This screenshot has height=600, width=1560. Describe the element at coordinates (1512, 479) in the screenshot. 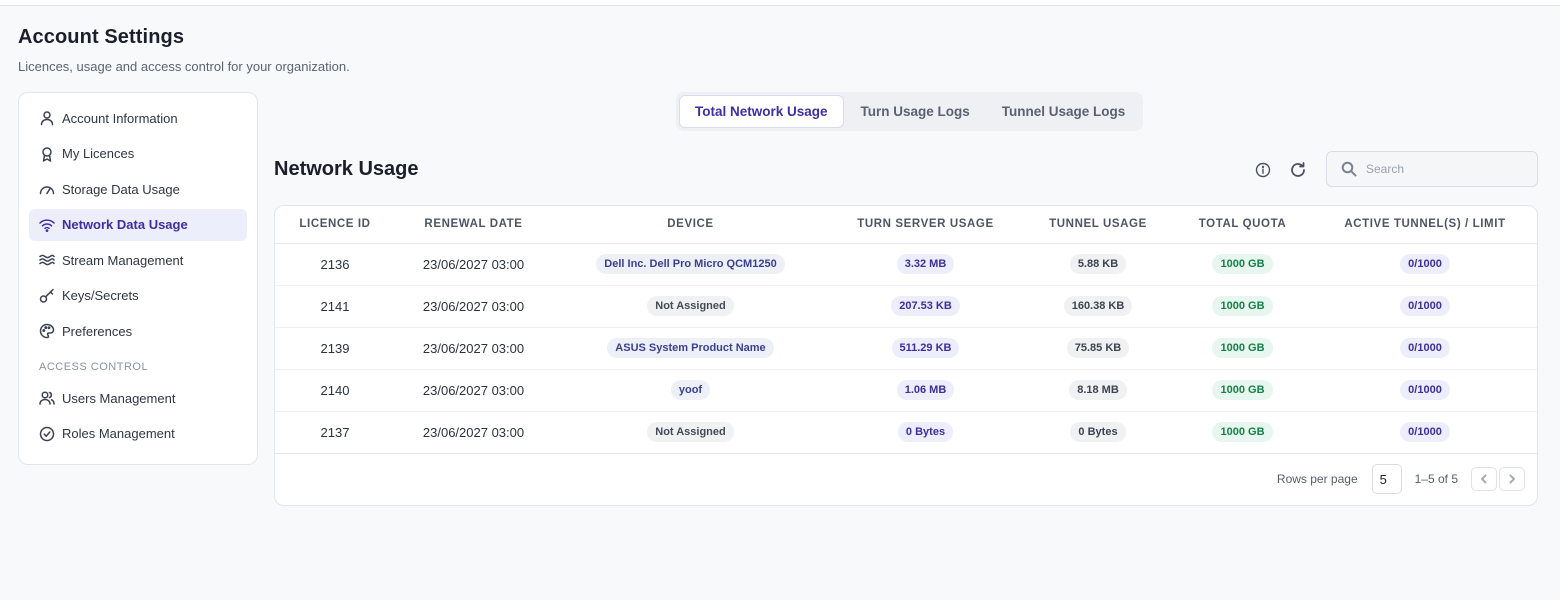

I see `next-page-button` at that location.